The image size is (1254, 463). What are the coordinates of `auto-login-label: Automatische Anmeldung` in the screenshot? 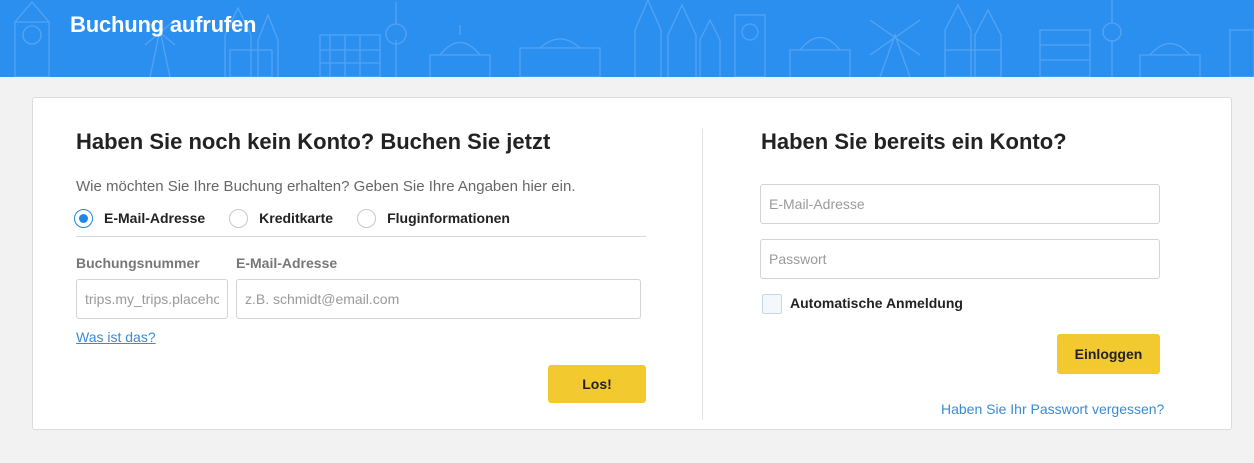 It's located at (876, 303).